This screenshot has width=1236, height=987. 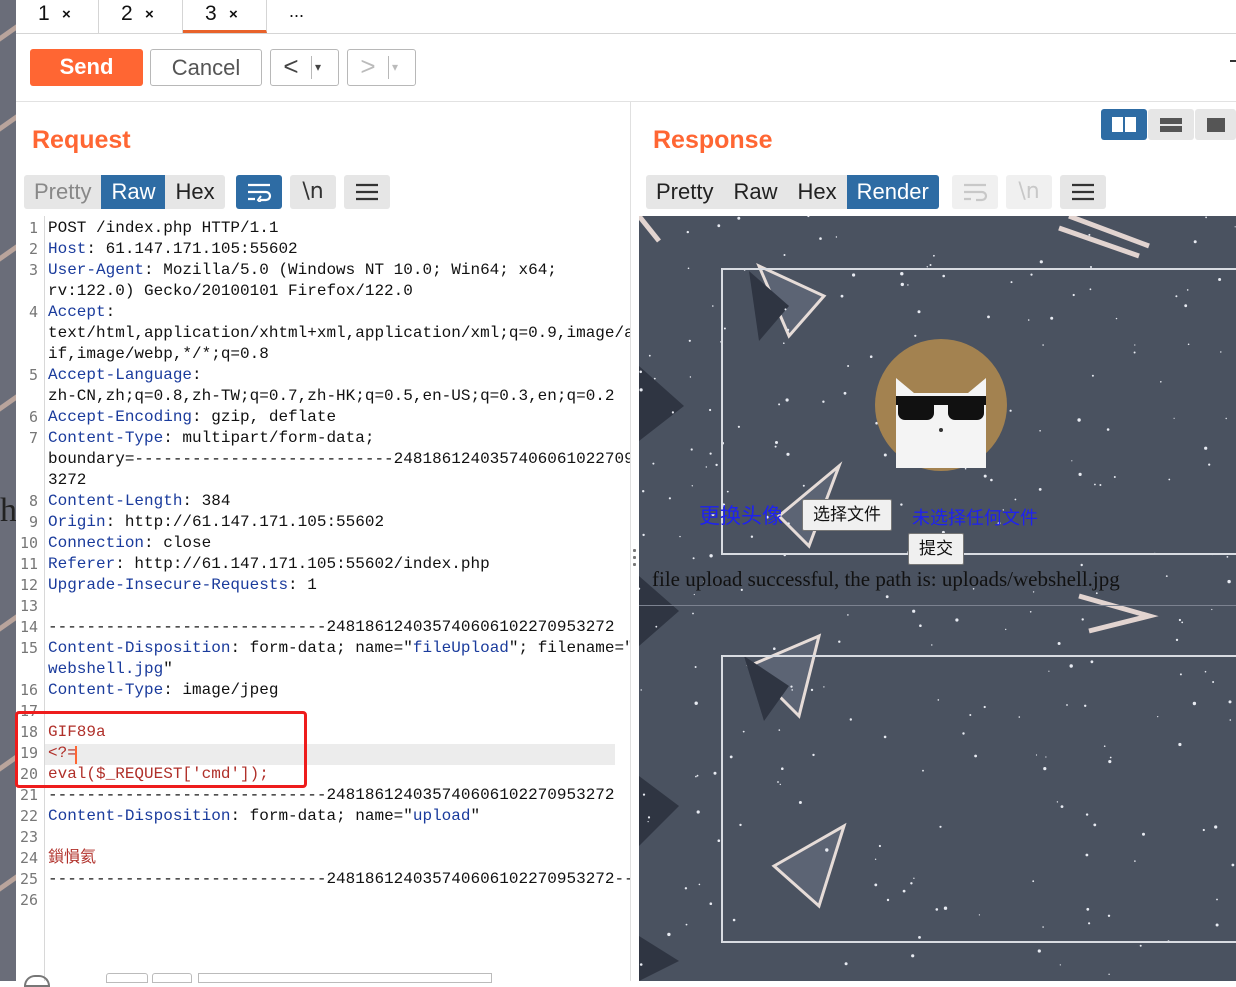 What do you see at coordinates (1233, 61) in the screenshot?
I see `window-control` at bounding box center [1233, 61].